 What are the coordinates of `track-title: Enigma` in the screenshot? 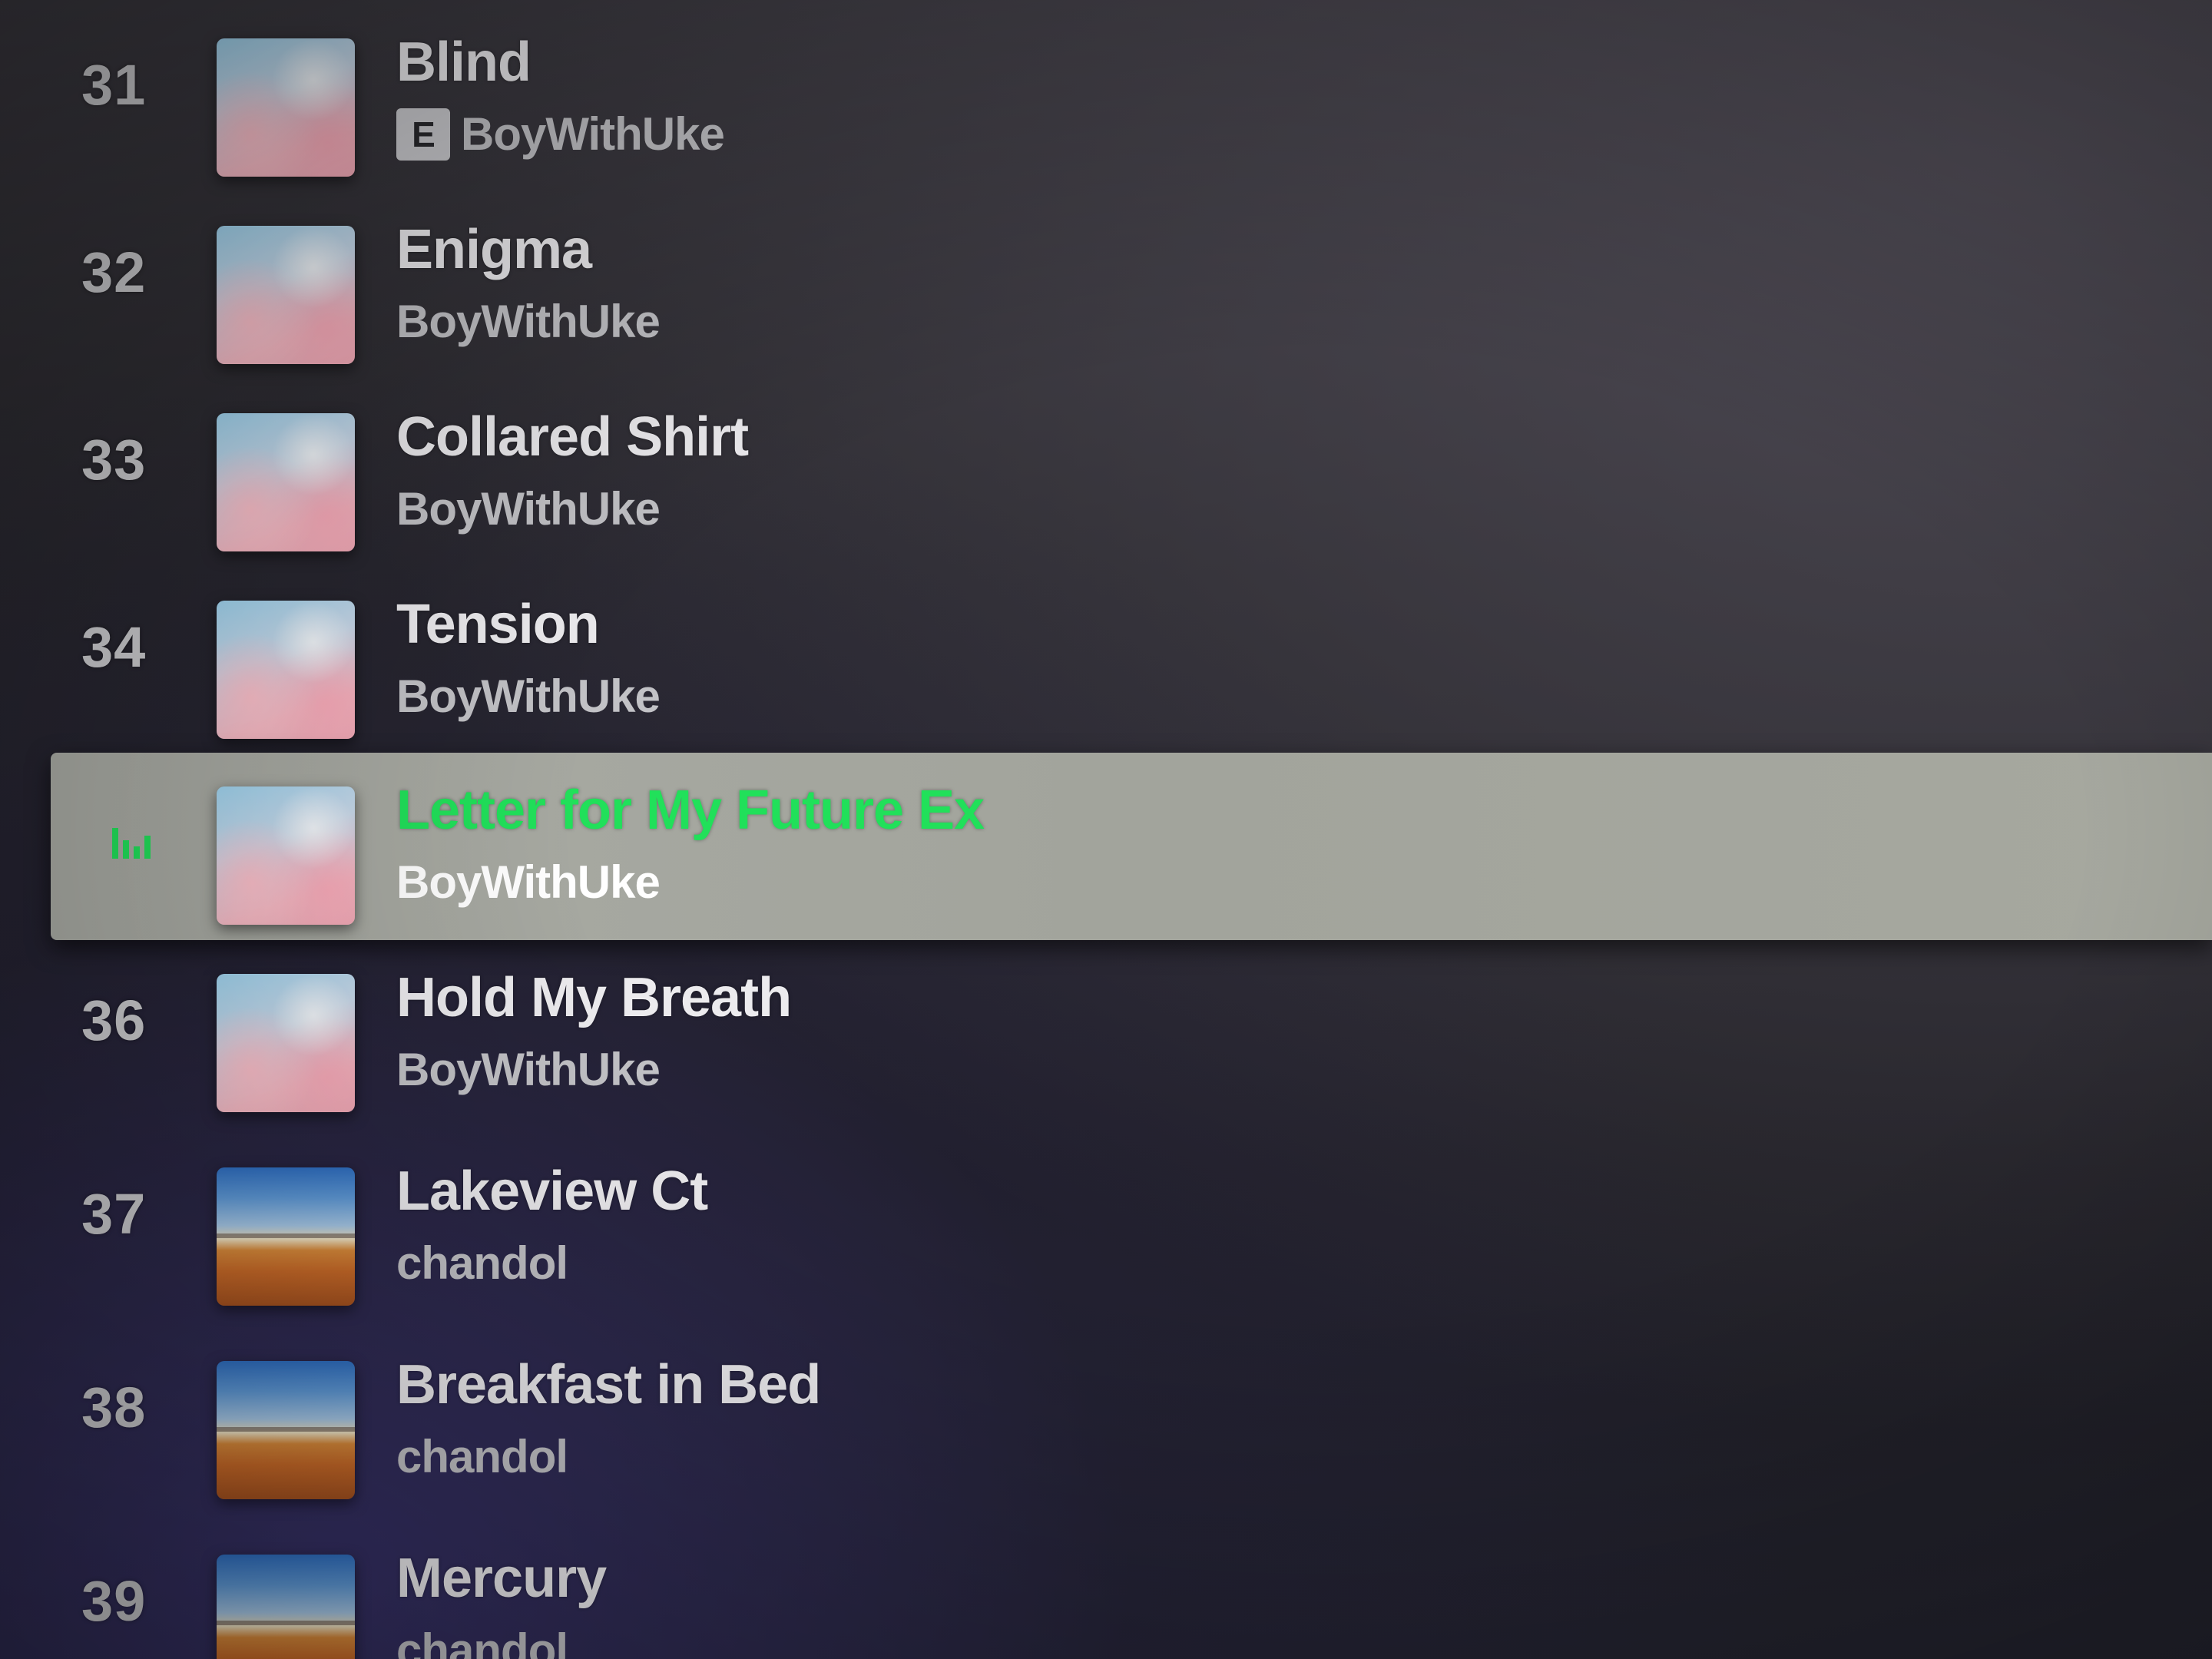 It's located at (494, 249).